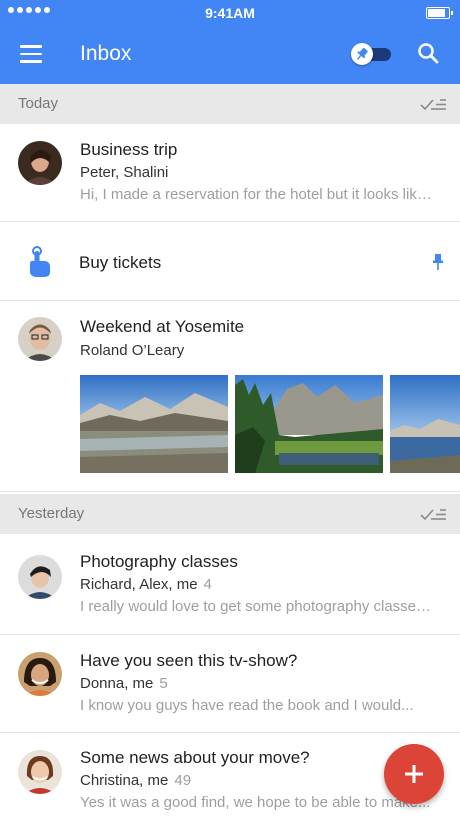 The height and width of the screenshot is (823, 460). I want to click on toggle-knob, so click(362, 54).